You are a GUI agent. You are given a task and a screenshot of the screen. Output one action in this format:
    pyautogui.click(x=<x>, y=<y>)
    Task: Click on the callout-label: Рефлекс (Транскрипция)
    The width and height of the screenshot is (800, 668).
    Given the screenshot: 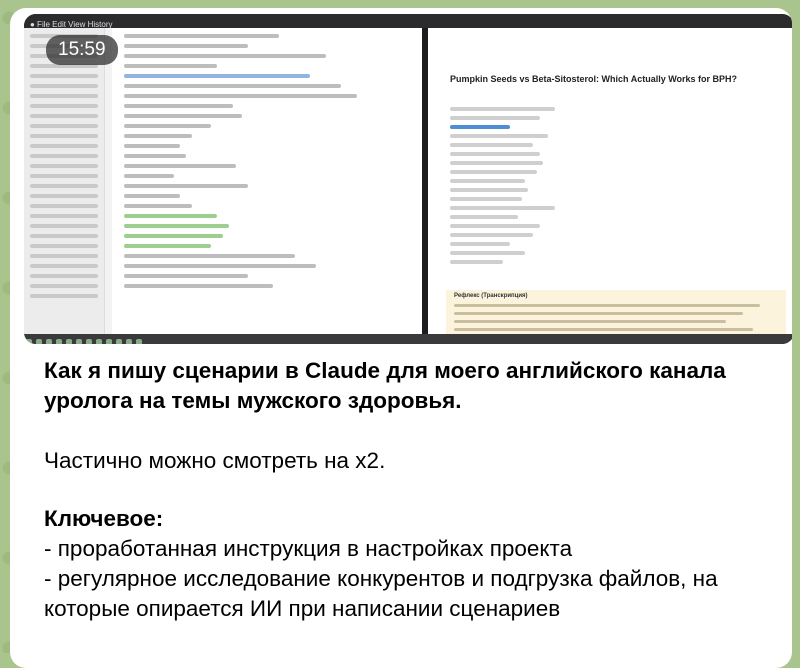 What is the action you would take?
    pyautogui.click(x=491, y=296)
    